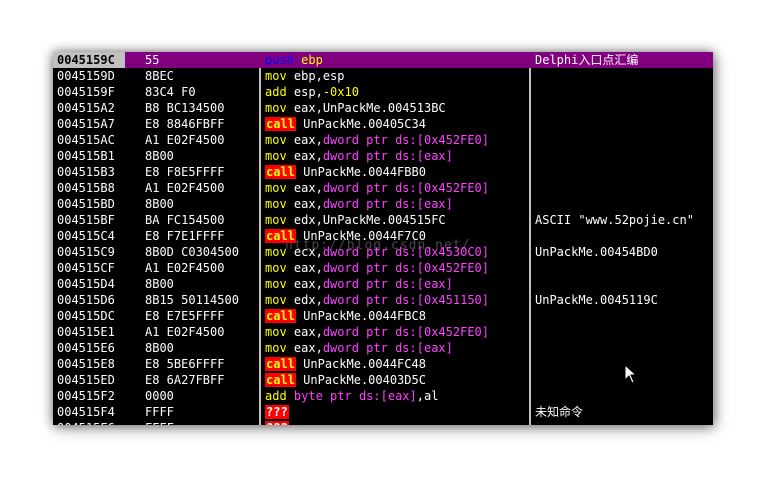  What do you see at coordinates (630, 374) in the screenshot?
I see `mouse-pointer-icon` at bounding box center [630, 374].